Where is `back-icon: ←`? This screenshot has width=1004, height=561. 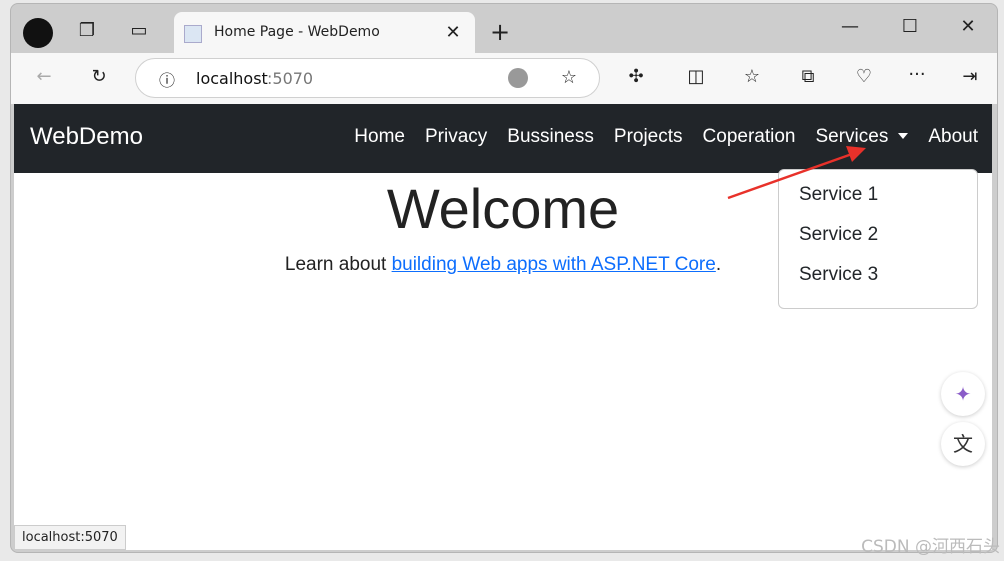 back-icon: ← is located at coordinates (44, 76).